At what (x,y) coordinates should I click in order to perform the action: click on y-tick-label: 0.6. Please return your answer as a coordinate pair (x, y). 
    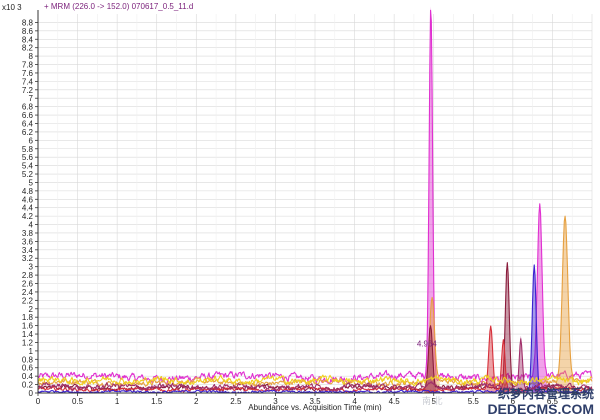
    Looking at the image, I should click on (28, 368).